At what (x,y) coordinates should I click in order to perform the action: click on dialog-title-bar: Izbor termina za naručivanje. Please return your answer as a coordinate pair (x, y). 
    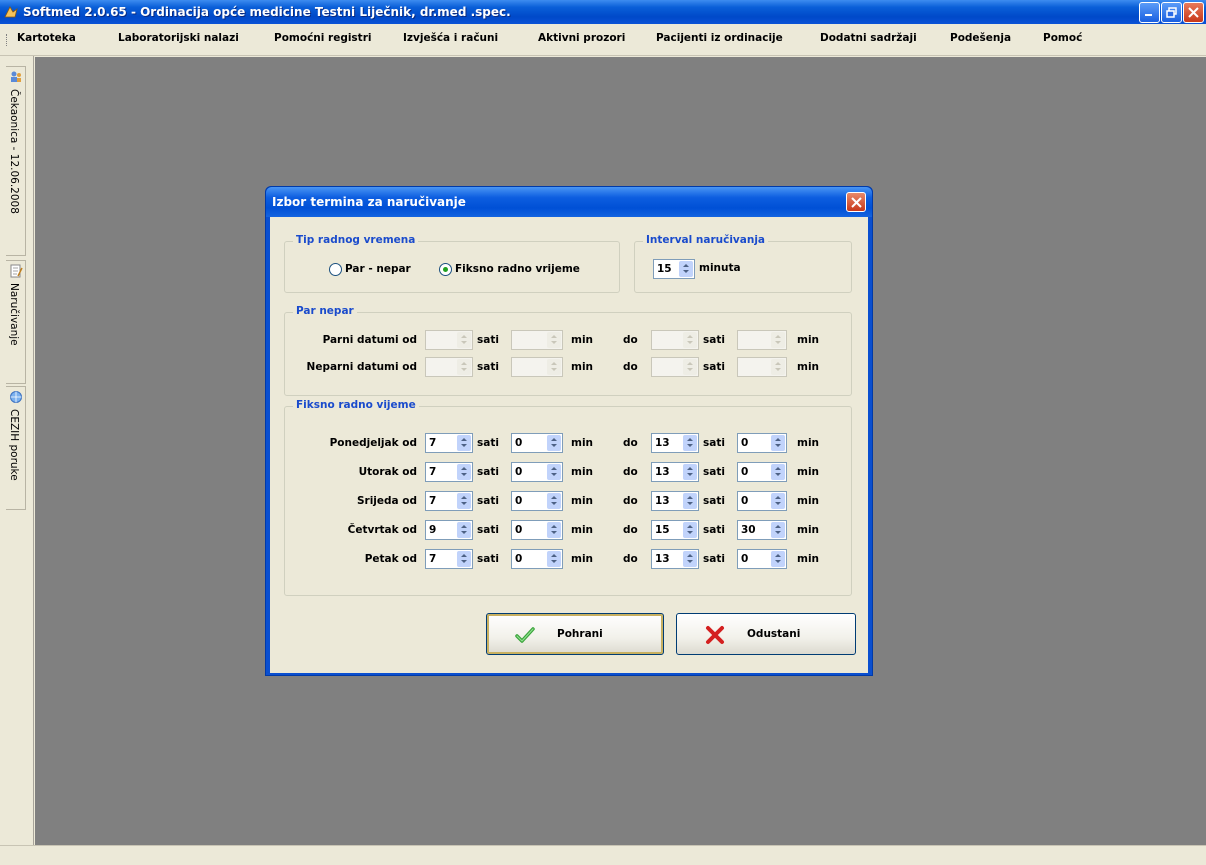
    Looking at the image, I should click on (569, 202).